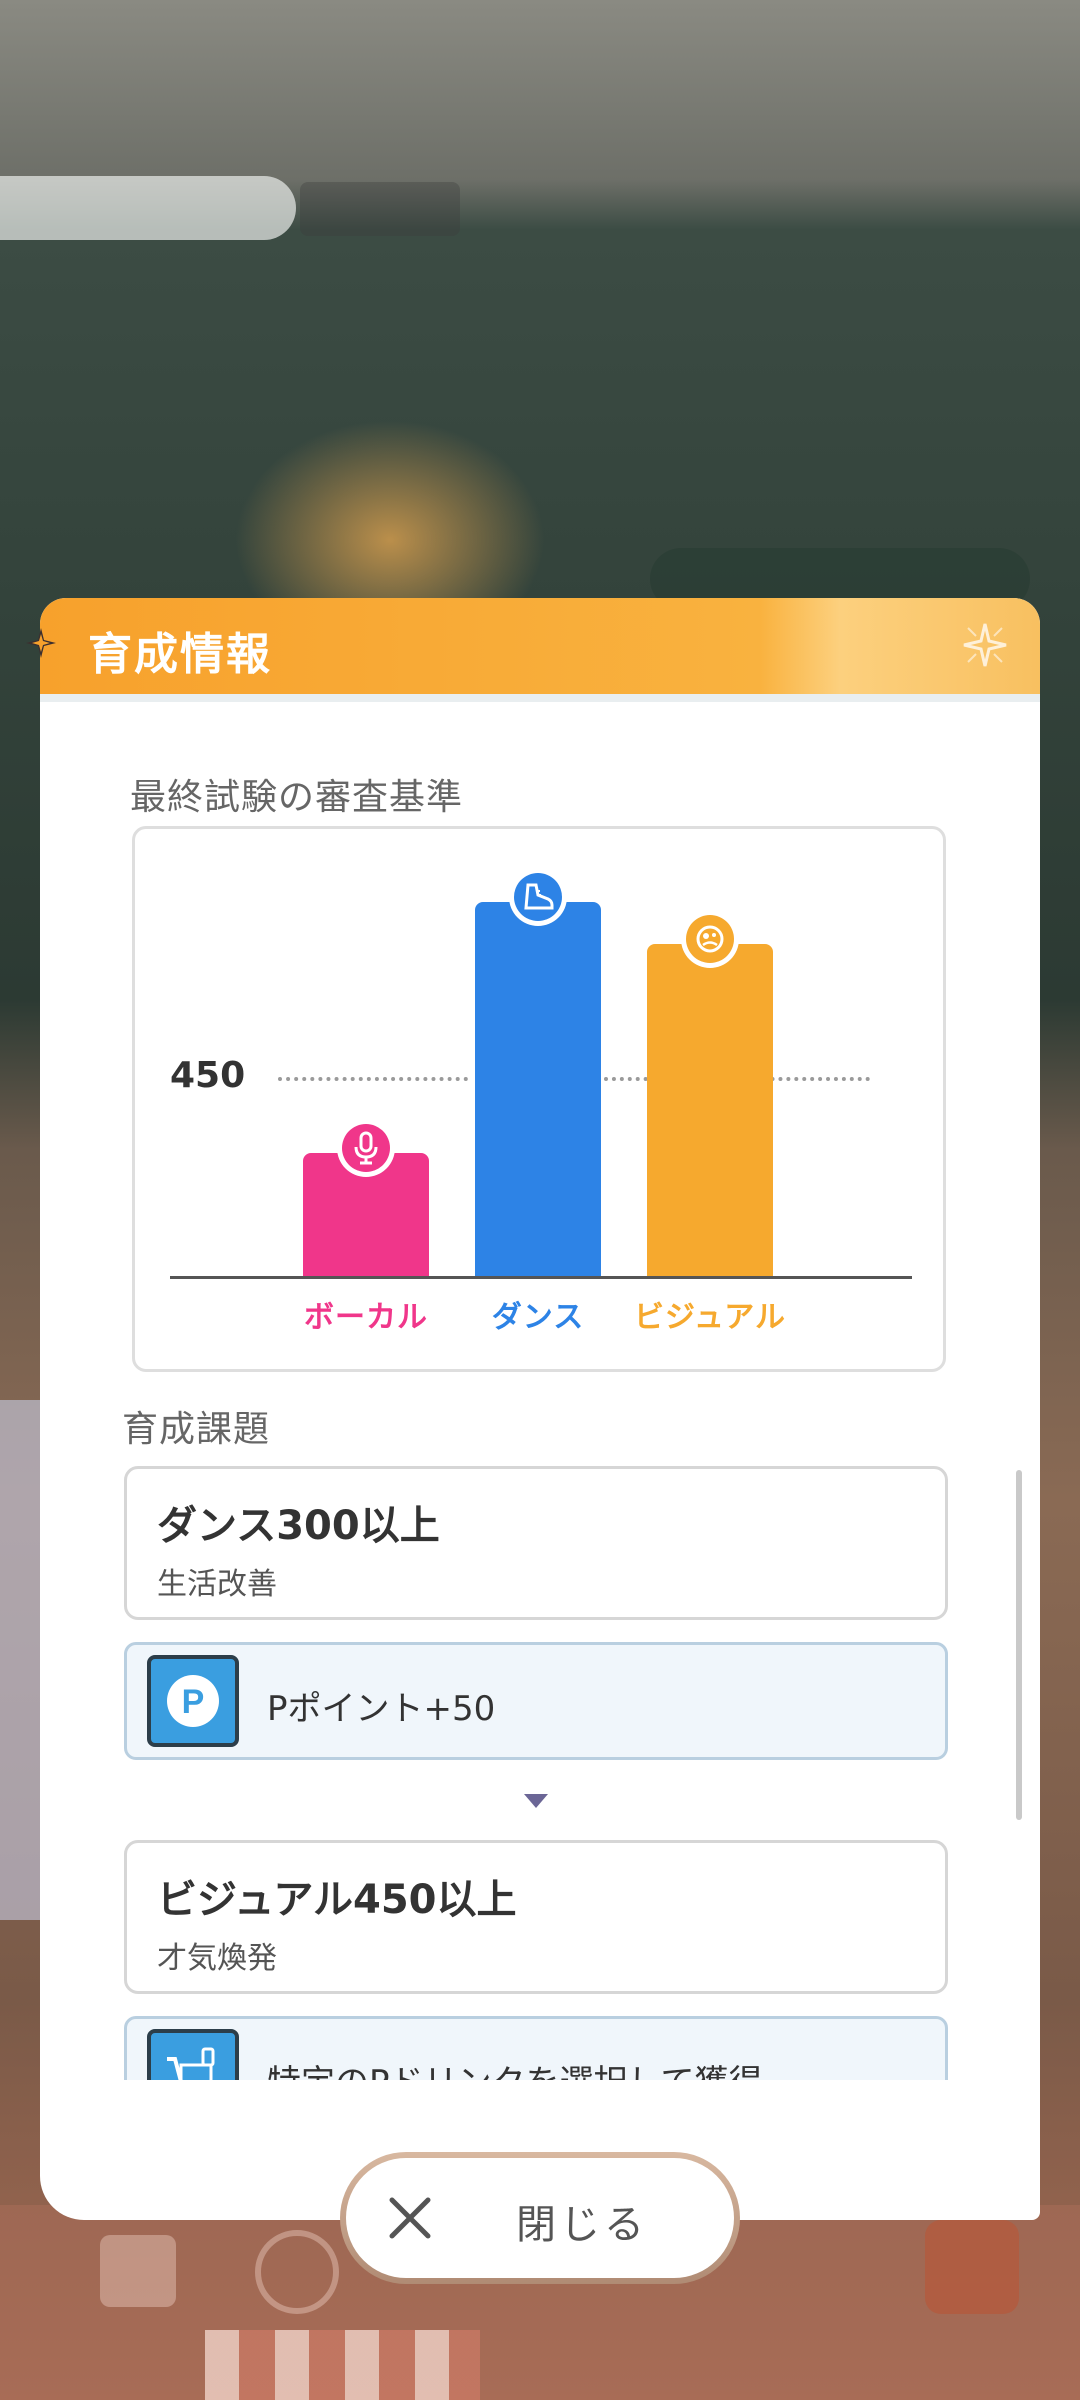 Image resolution: width=1080 pixels, height=2400 pixels. Describe the element at coordinates (536, 1543) in the screenshot. I see `task-card: ダンス300以上 生活改善` at that location.